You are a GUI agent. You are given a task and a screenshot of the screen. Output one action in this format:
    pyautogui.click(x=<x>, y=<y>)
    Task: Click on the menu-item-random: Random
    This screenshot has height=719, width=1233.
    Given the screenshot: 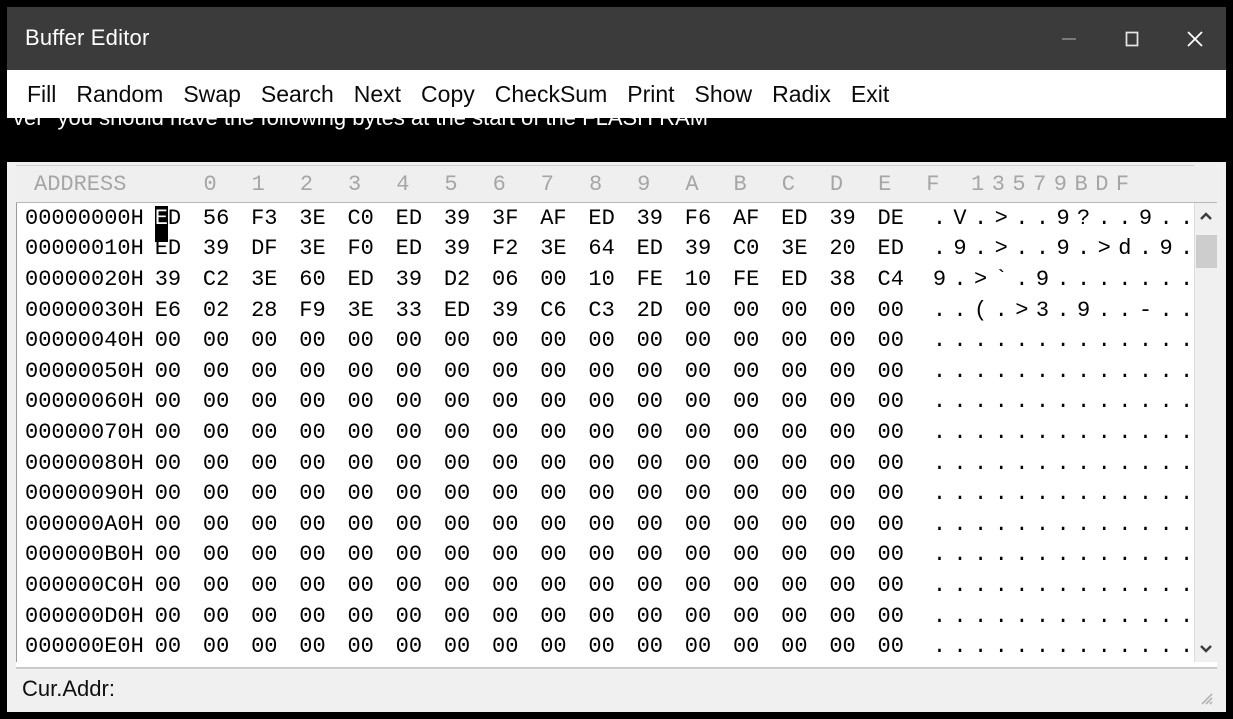 What is the action you would take?
    pyautogui.click(x=119, y=94)
    